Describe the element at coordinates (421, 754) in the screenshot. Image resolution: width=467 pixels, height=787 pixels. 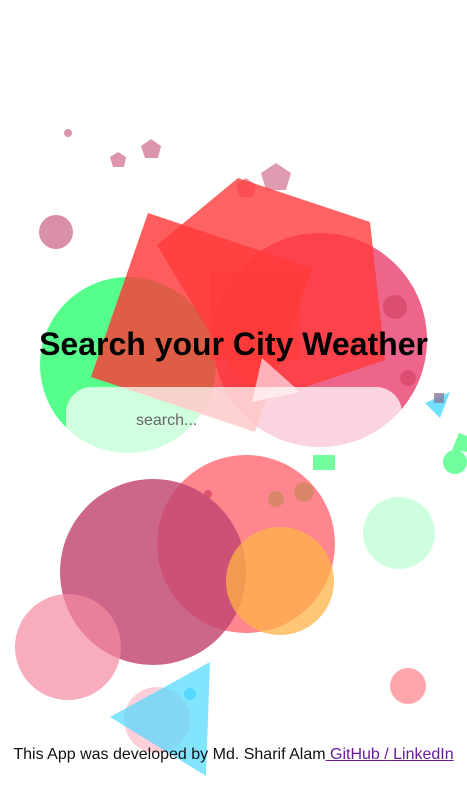
I see `linkedin-link: LinkedIn` at that location.